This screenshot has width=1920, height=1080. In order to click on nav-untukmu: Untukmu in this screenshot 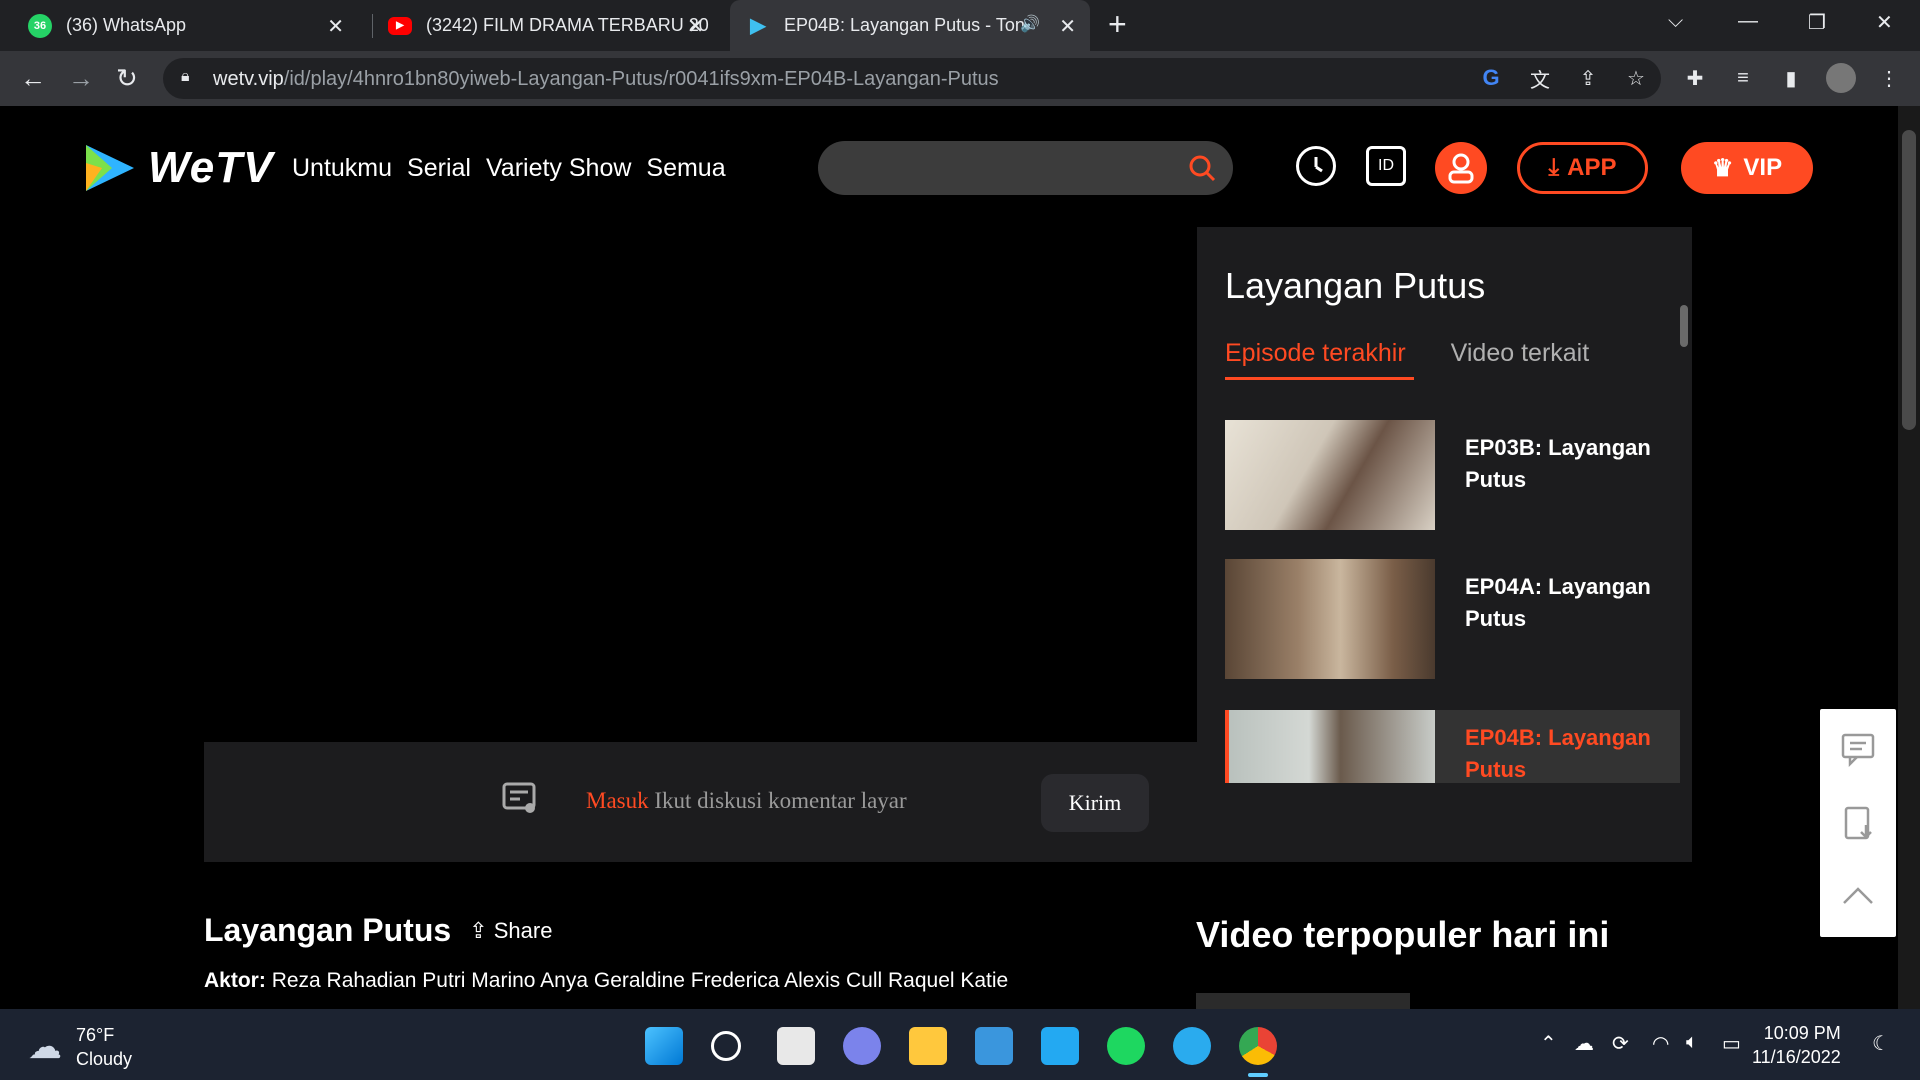, I will do `click(342, 168)`.